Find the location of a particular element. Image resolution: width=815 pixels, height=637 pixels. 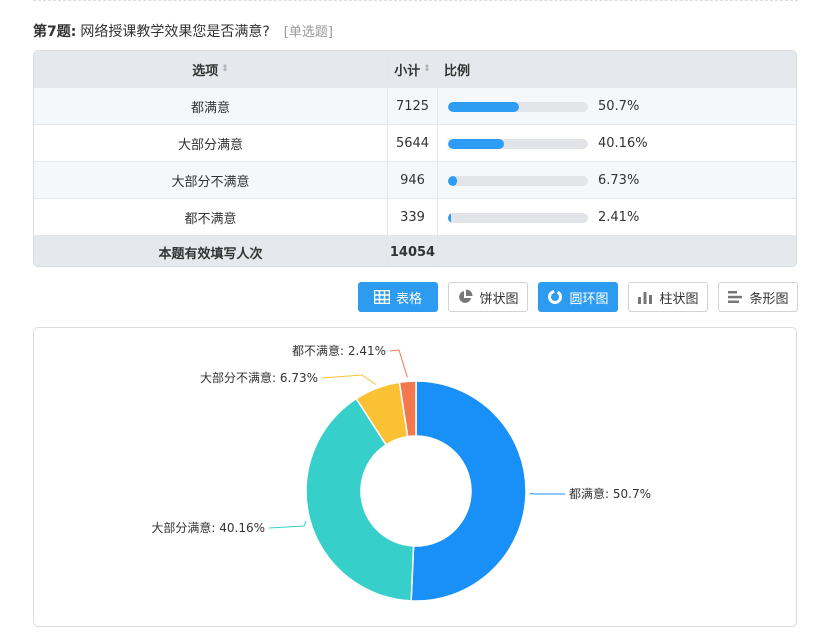

table-row: 都不满意 339 2.41% is located at coordinates (415, 216).